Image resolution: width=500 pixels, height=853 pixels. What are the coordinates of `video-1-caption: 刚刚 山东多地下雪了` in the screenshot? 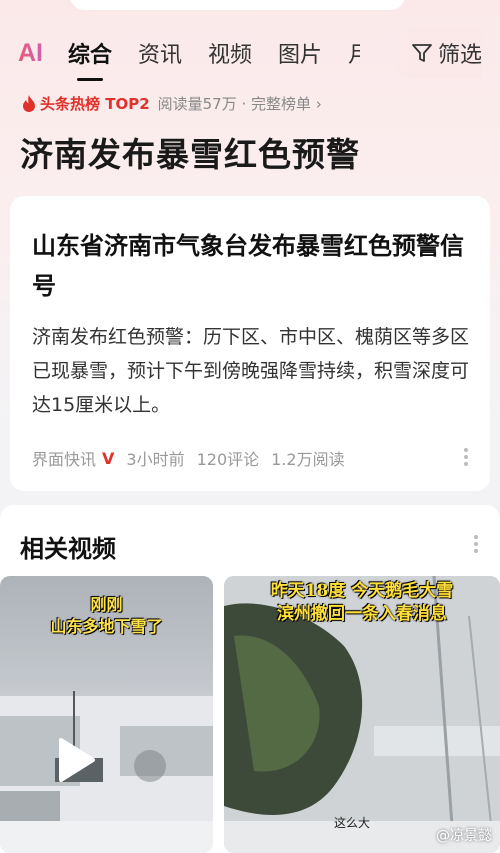 It's located at (106, 616).